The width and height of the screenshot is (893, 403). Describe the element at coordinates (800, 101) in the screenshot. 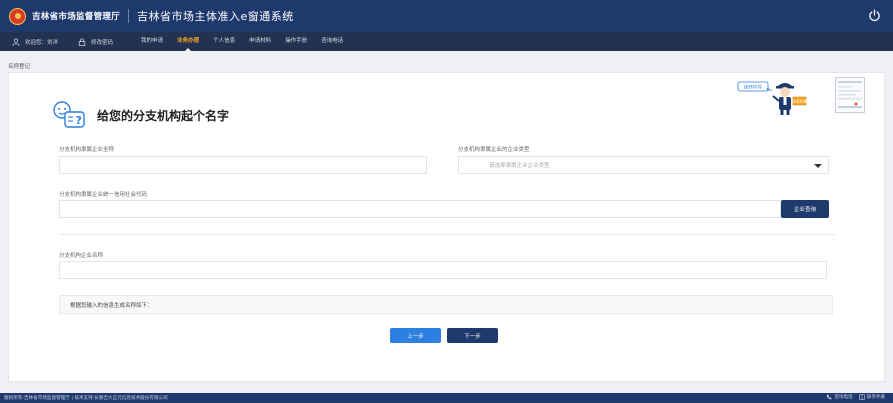

I see `mascot-sign-text: 业务办理` at that location.